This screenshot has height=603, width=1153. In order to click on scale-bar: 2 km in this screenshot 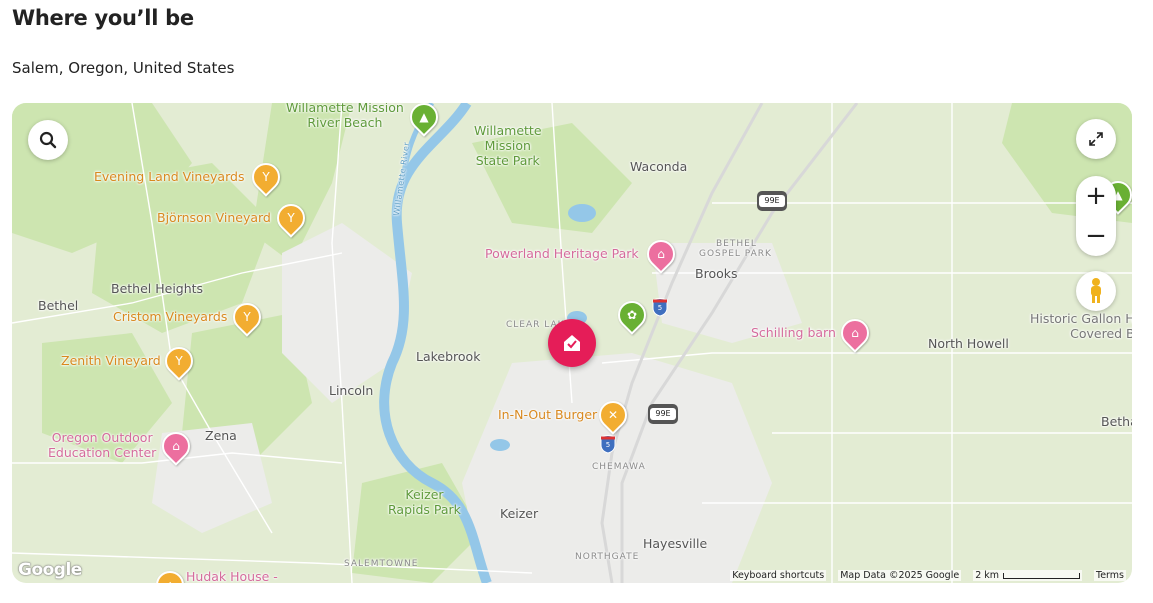, I will do `click(1028, 575)`.